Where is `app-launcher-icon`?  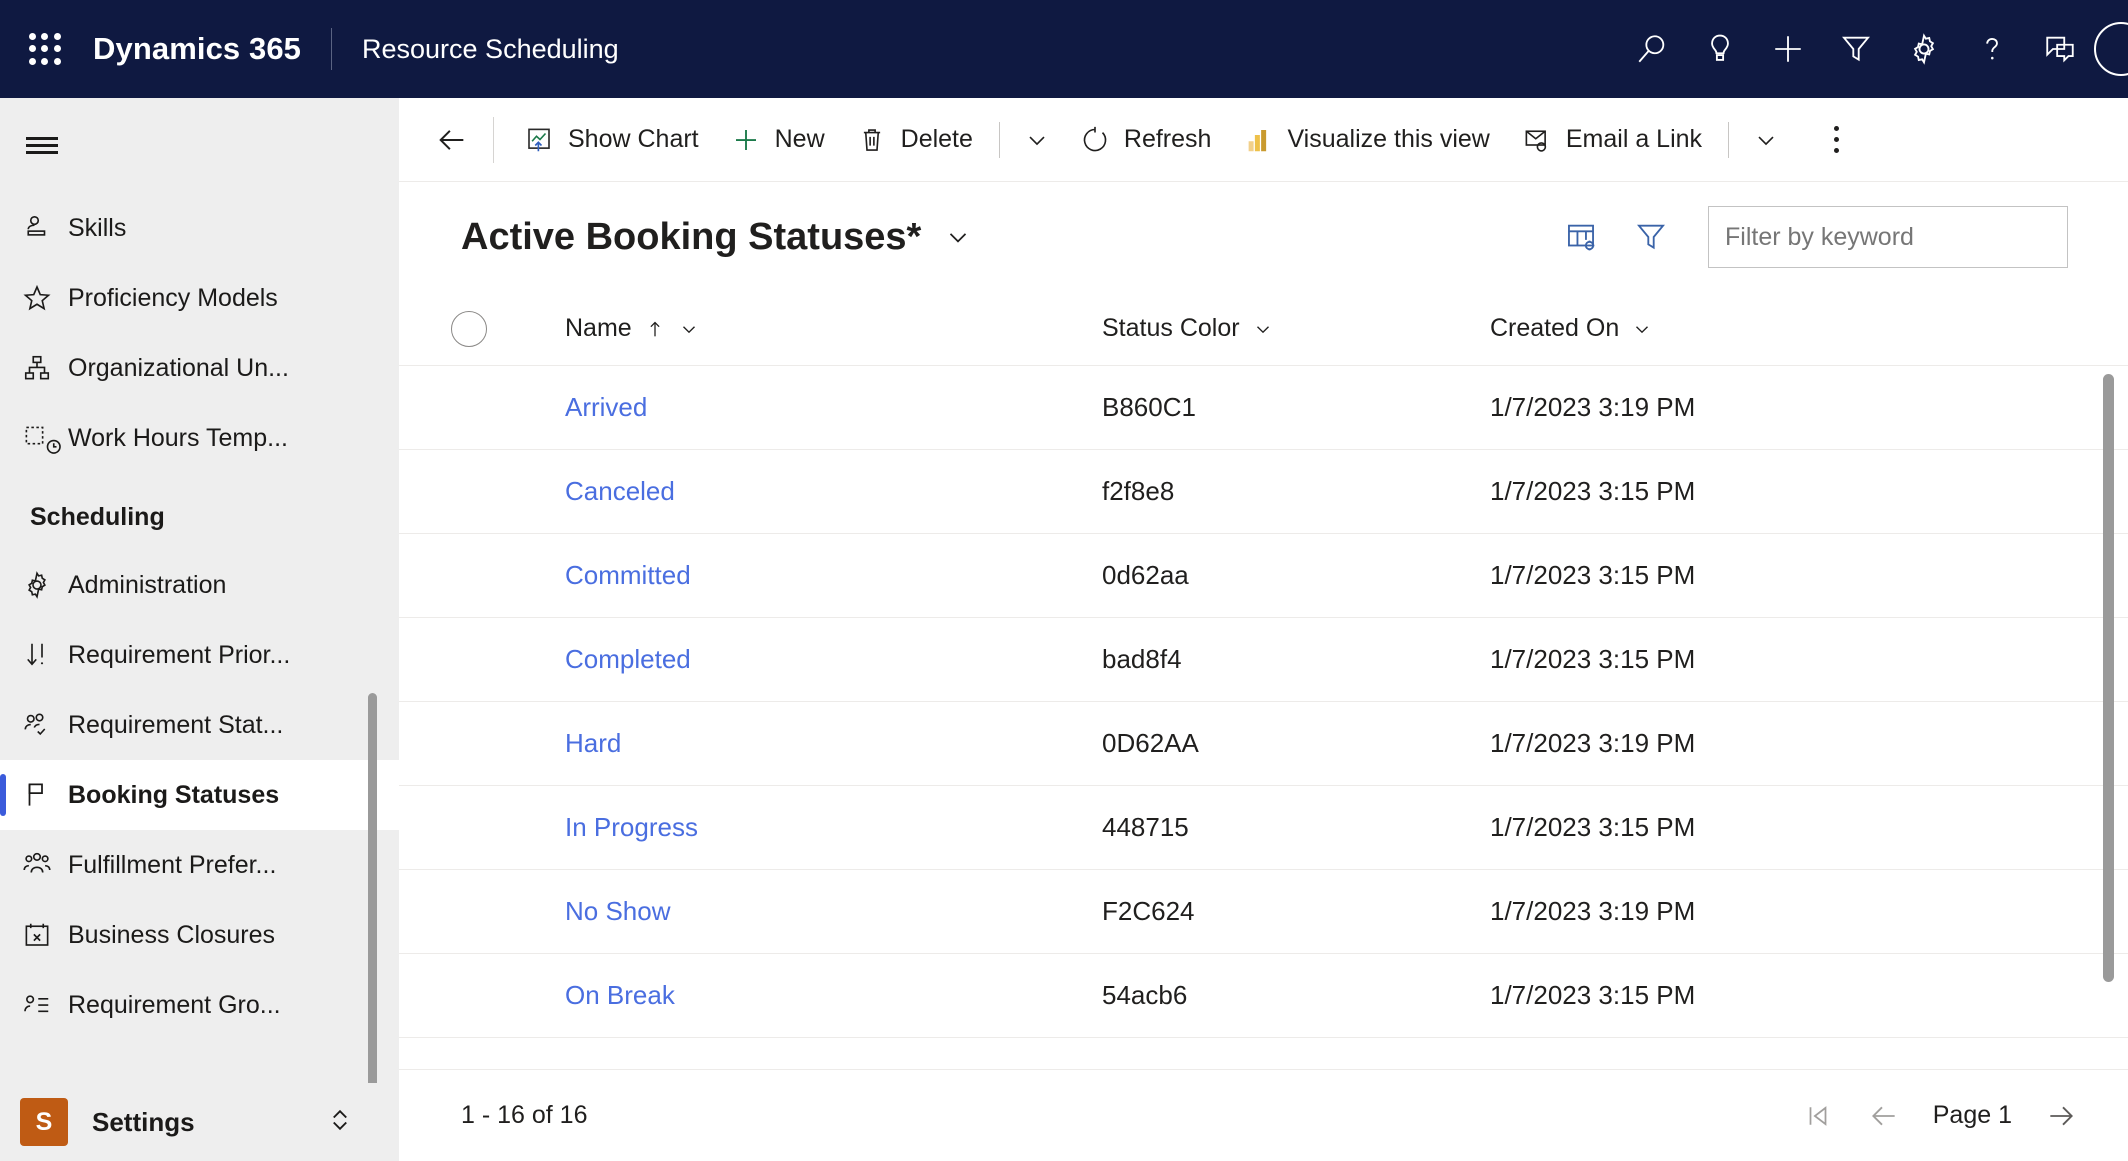
app-launcher-icon is located at coordinates (45, 49).